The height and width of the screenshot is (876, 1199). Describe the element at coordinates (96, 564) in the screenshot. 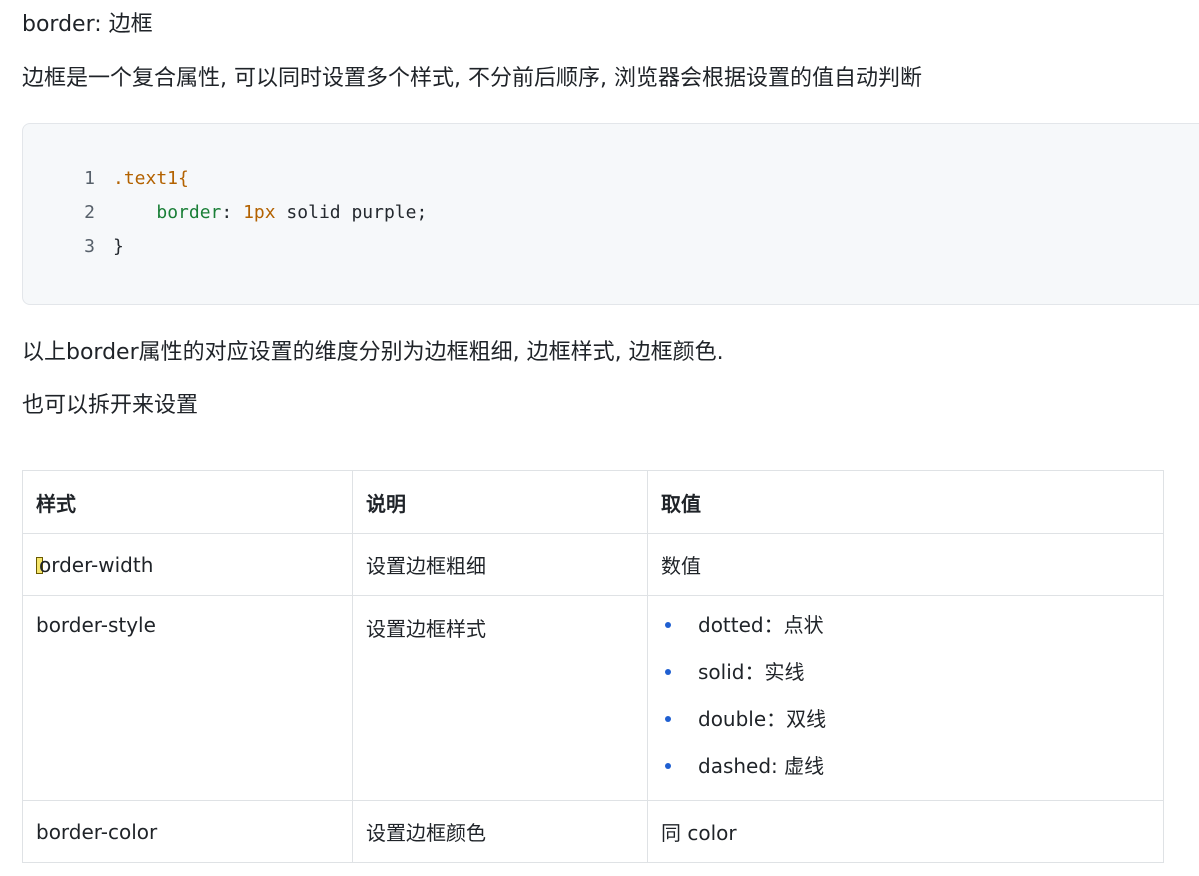

I see `style-text: order-width` at that location.